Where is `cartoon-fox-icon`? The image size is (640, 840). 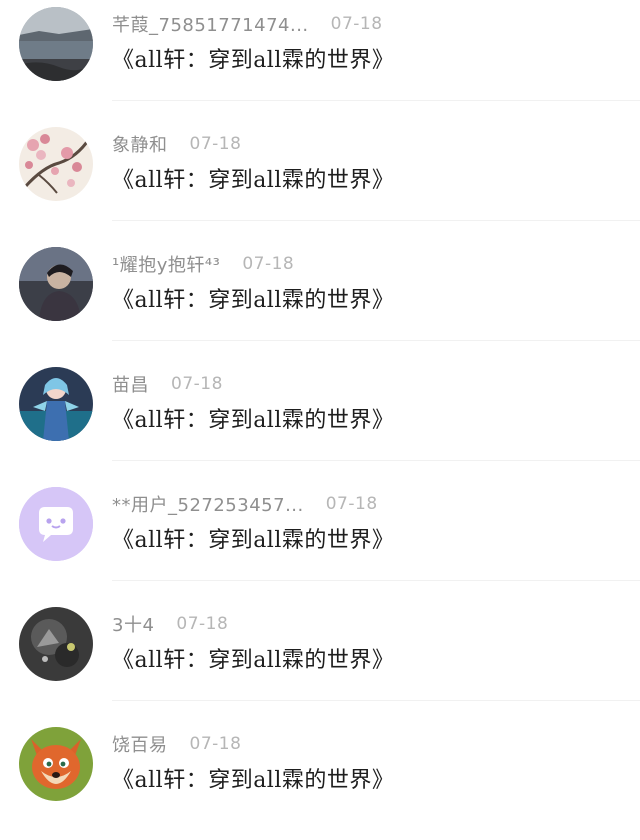
cartoon-fox-icon is located at coordinates (56, 764).